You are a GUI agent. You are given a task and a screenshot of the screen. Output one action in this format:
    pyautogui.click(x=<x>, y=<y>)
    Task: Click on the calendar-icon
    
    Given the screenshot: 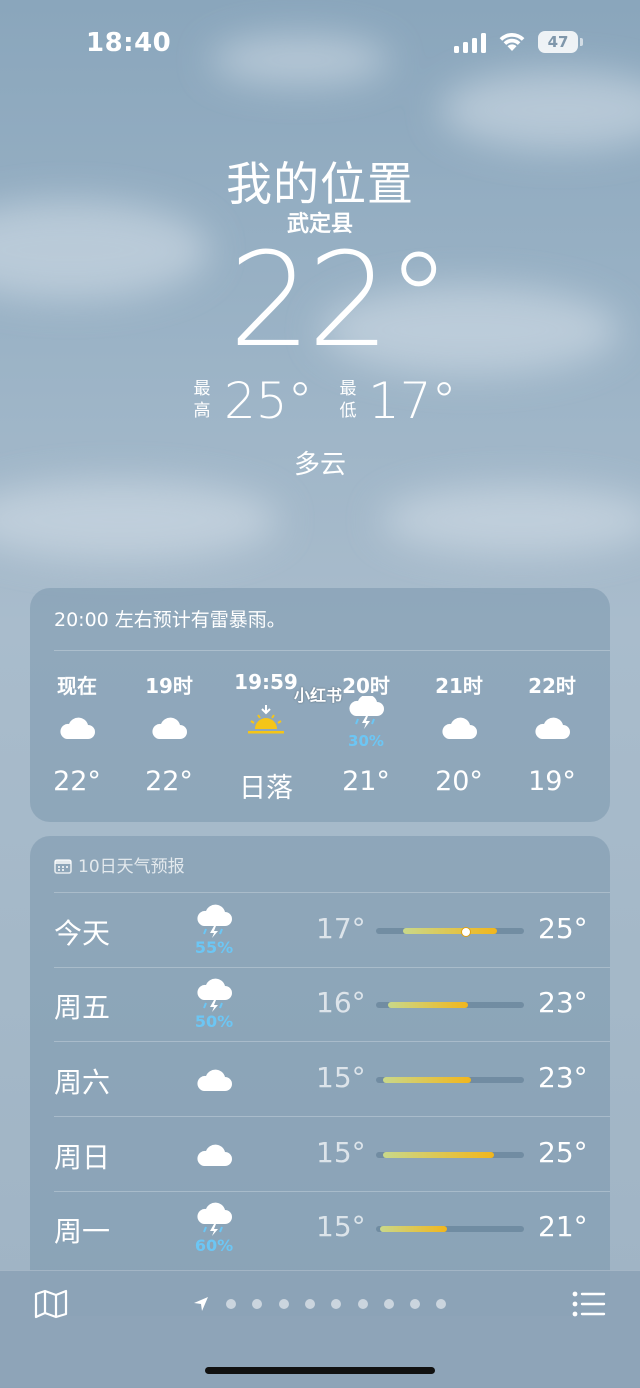 What is the action you would take?
    pyautogui.click(x=63, y=866)
    